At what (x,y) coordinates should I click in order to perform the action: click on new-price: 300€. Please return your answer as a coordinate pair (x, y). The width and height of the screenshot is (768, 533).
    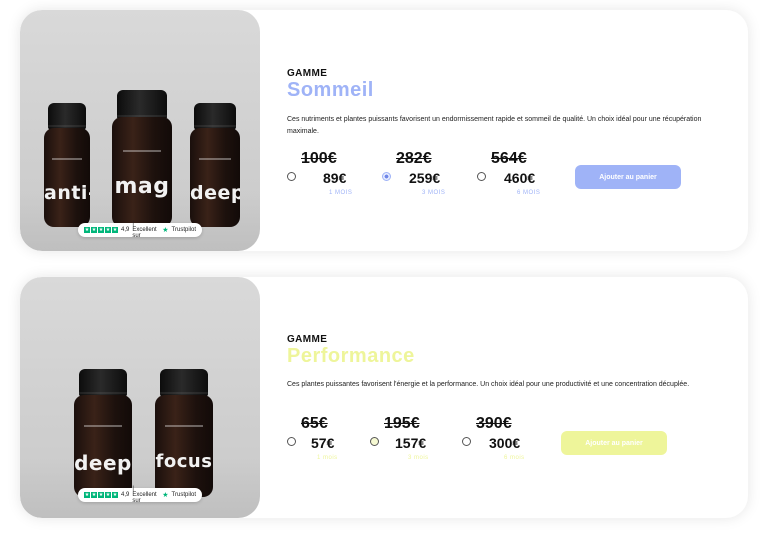
    Looking at the image, I should click on (505, 443).